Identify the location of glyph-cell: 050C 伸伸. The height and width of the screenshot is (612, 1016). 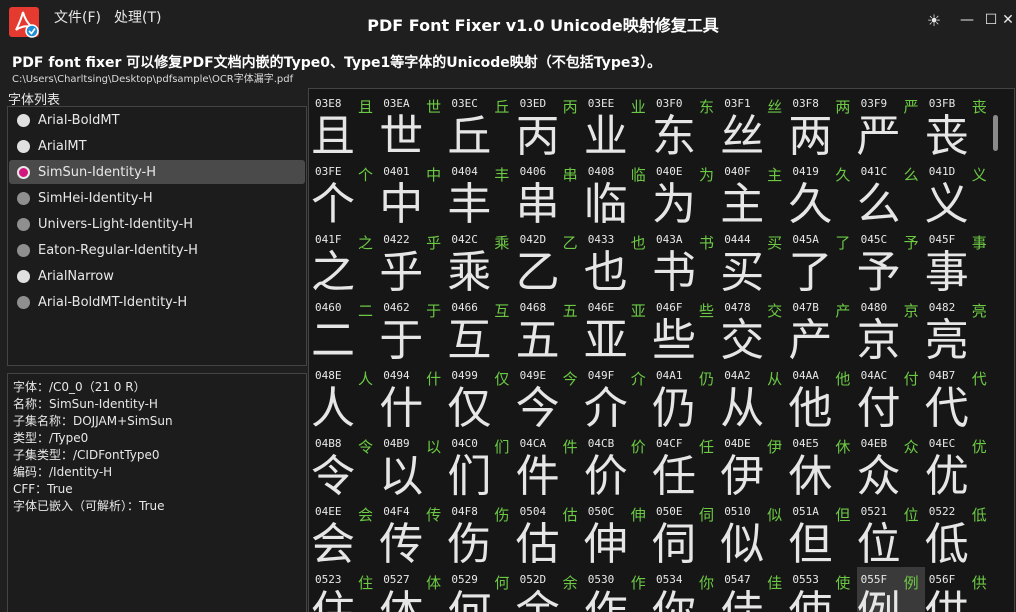
(618, 533).